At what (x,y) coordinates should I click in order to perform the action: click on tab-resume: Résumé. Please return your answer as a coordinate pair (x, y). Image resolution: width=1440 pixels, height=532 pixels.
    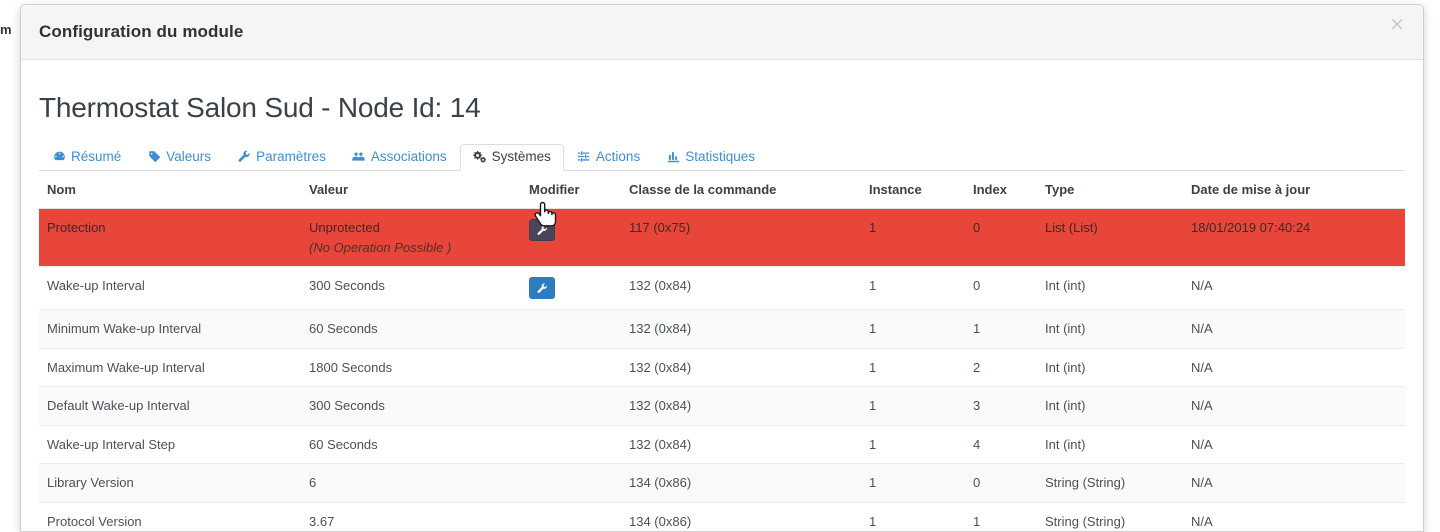
    Looking at the image, I should click on (86, 158).